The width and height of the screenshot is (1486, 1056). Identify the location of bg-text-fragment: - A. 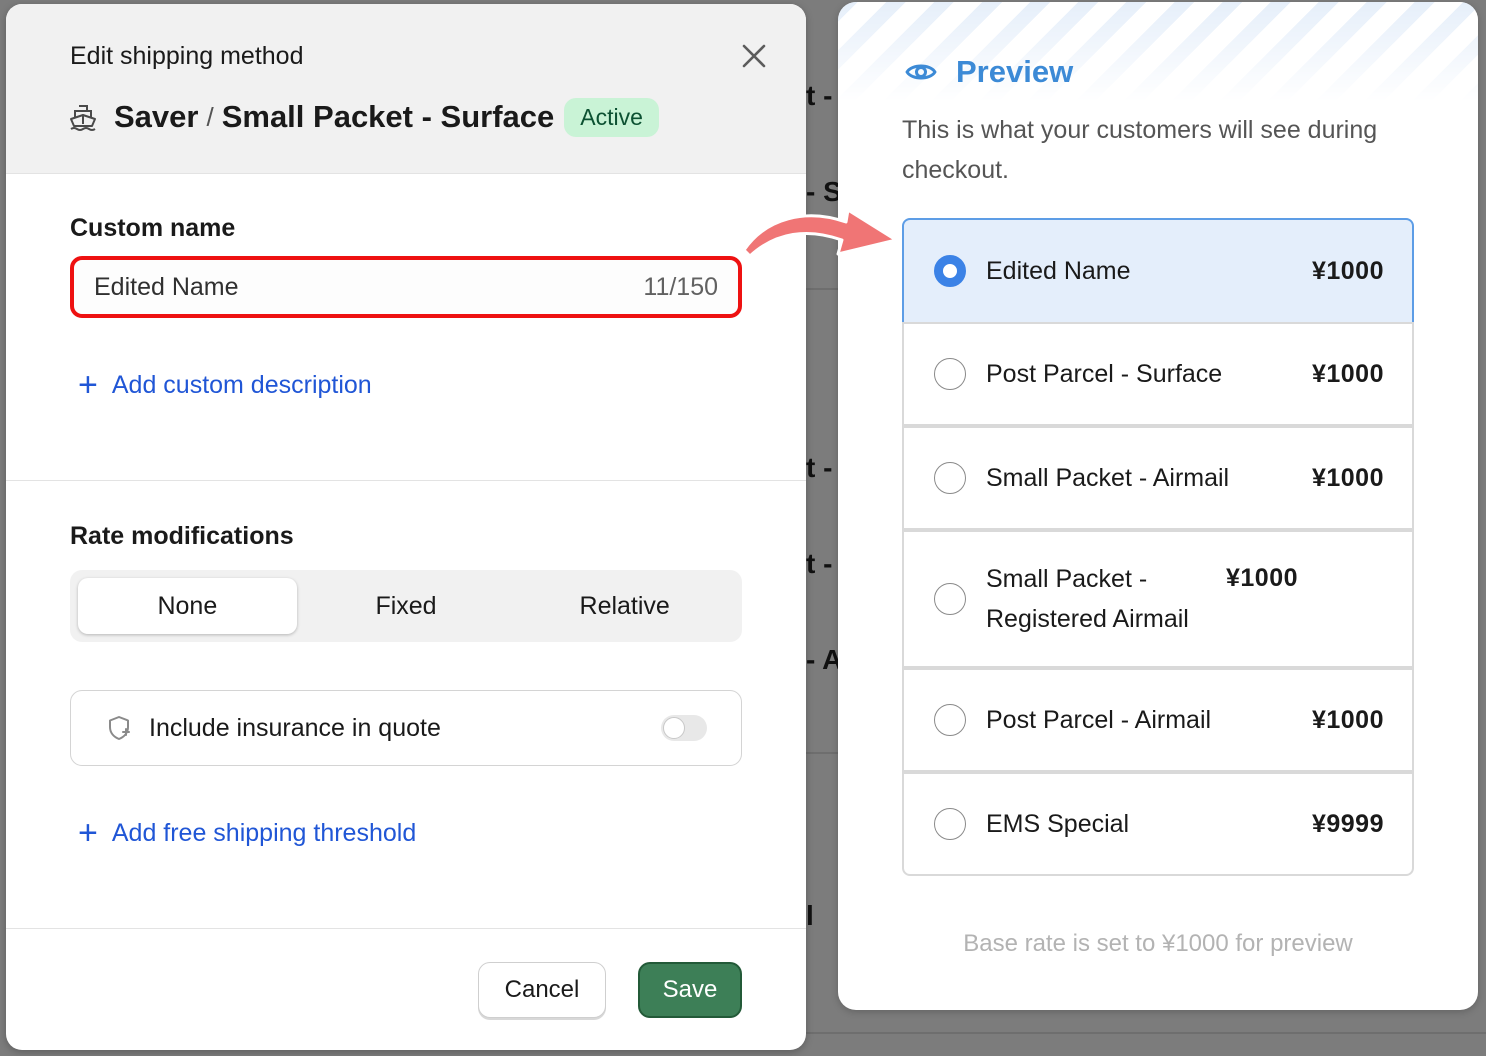
(824, 659).